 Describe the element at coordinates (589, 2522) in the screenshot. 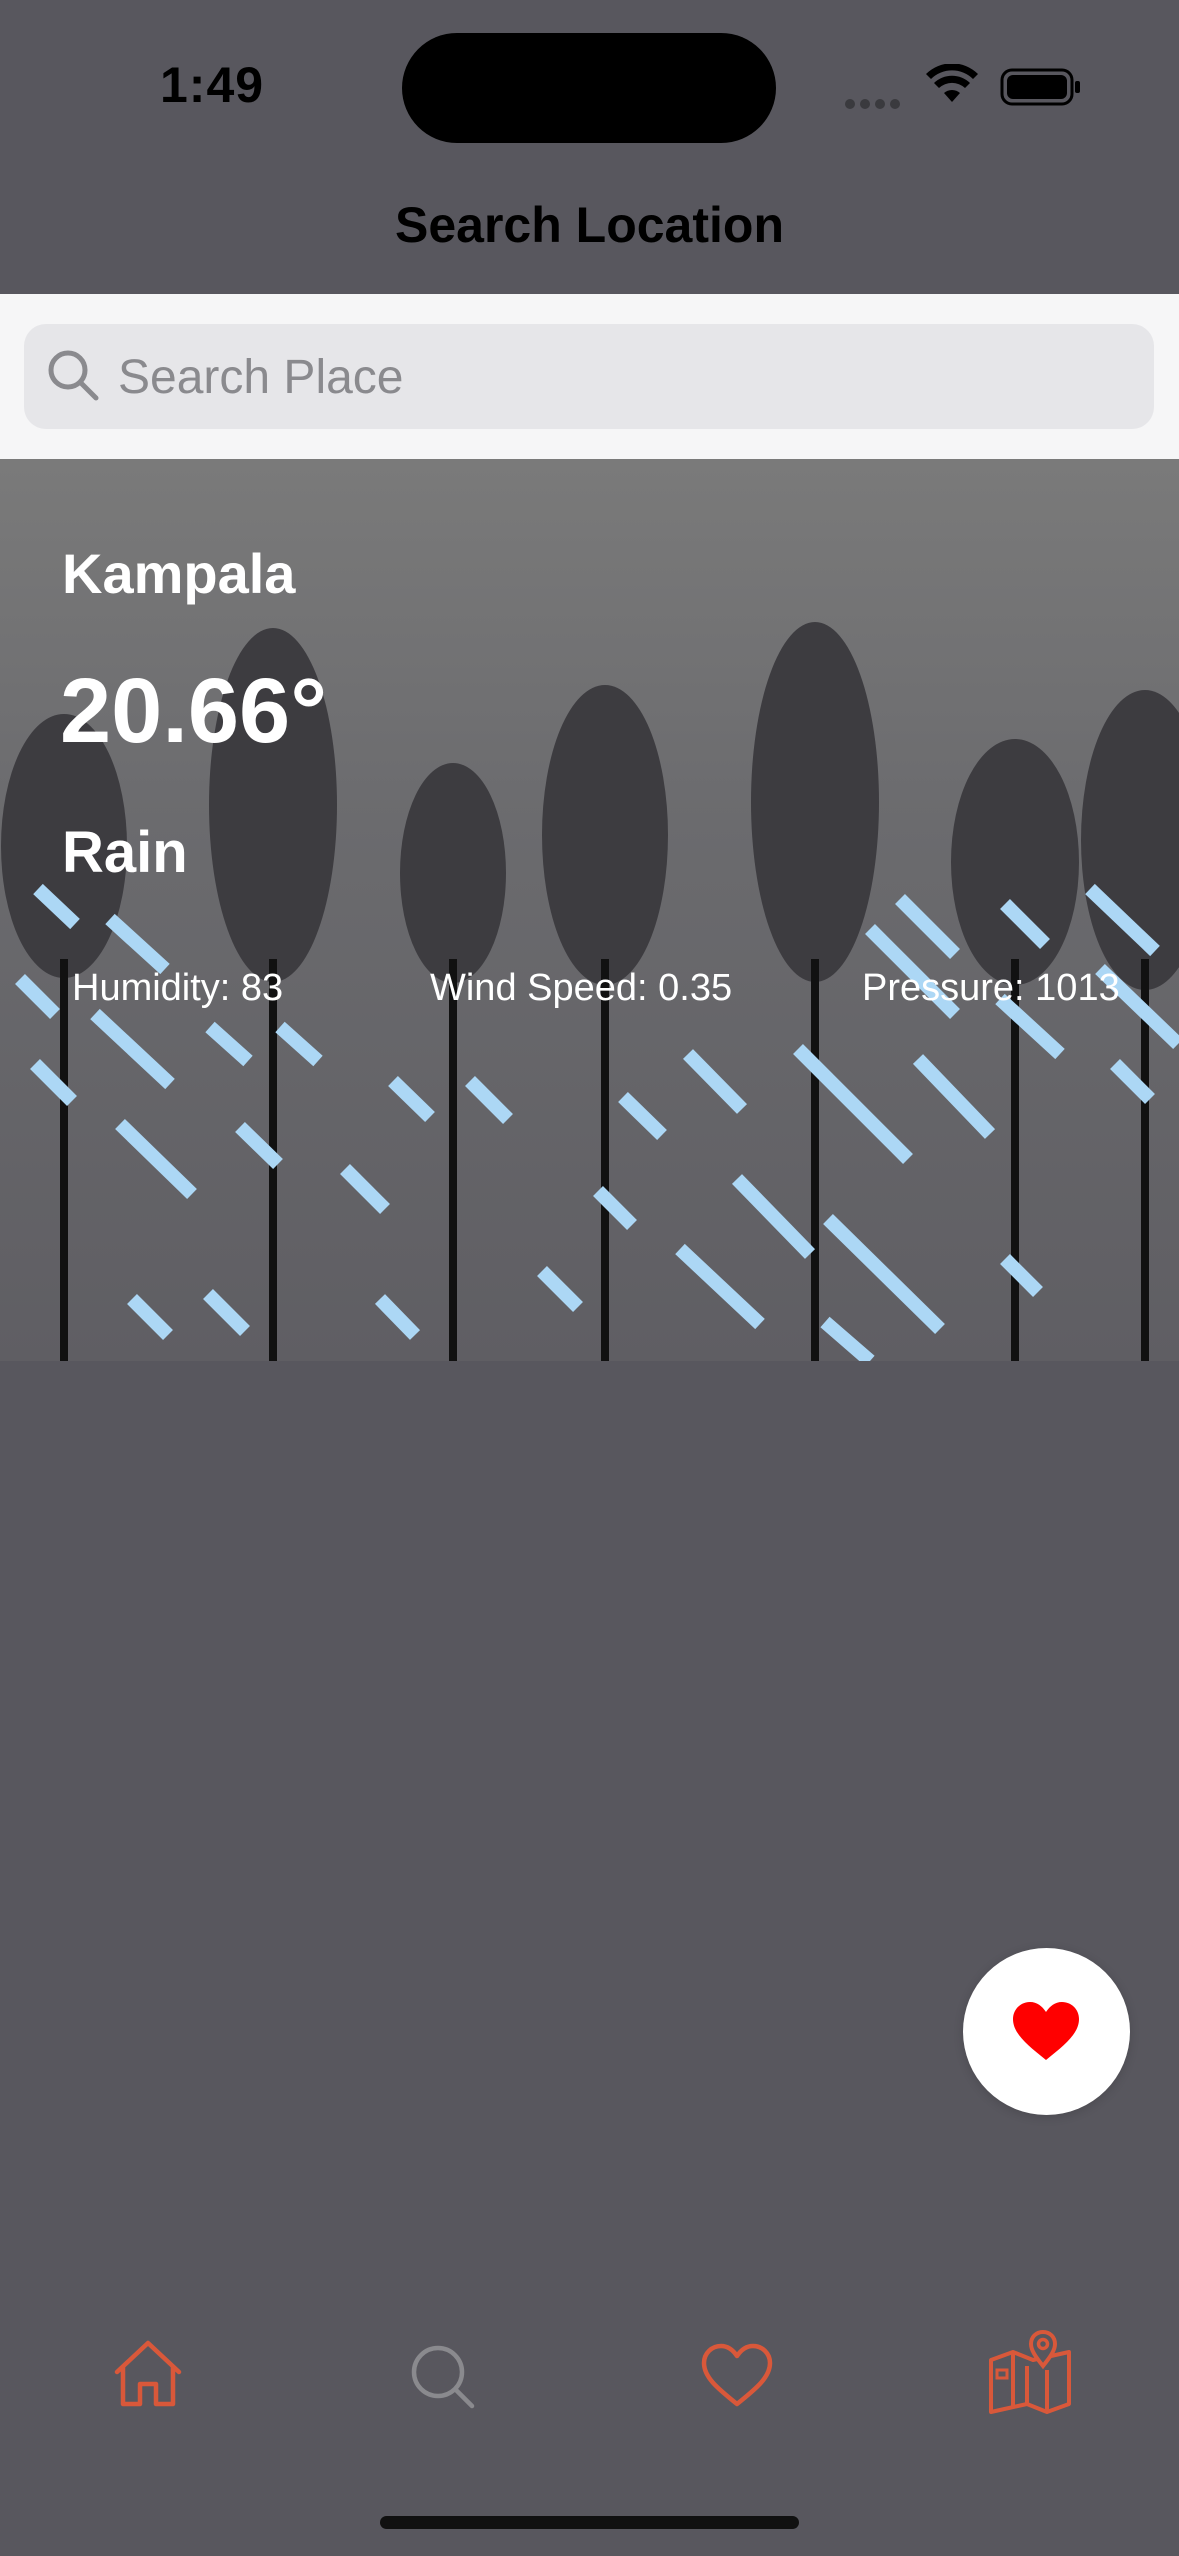

I see `home-indicator` at that location.